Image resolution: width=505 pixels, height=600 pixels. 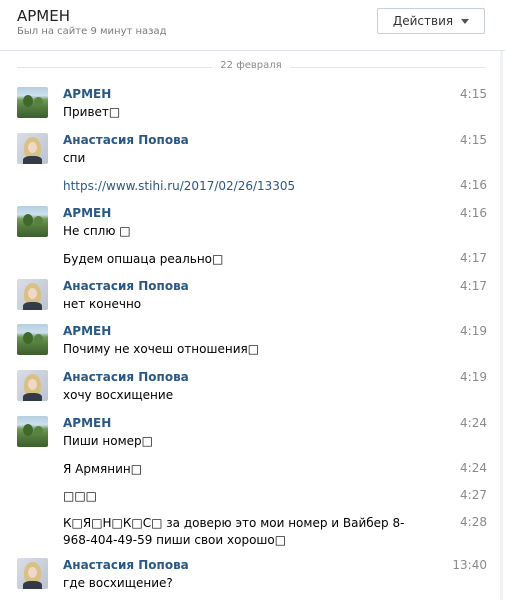 What do you see at coordinates (118, 395) in the screenshot?
I see `message-text: хочу восхищение` at bounding box center [118, 395].